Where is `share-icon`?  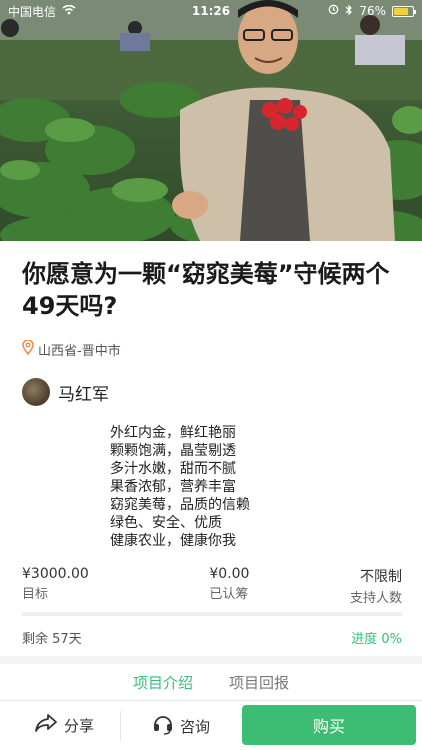
share-icon is located at coordinates (46, 725).